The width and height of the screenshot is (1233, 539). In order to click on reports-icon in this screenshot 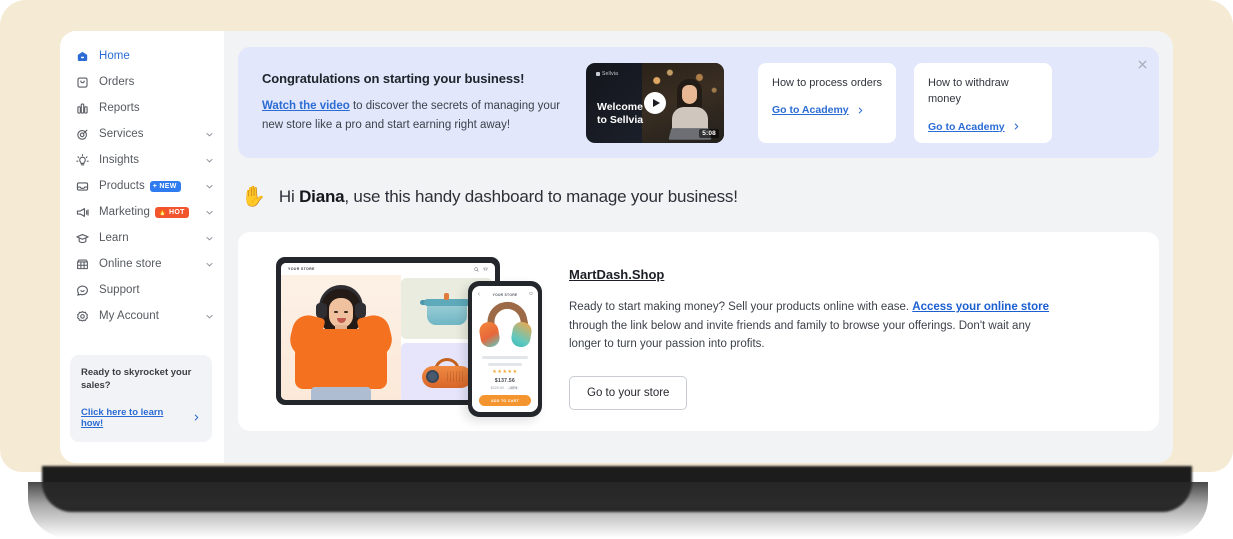, I will do `click(82, 108)`.